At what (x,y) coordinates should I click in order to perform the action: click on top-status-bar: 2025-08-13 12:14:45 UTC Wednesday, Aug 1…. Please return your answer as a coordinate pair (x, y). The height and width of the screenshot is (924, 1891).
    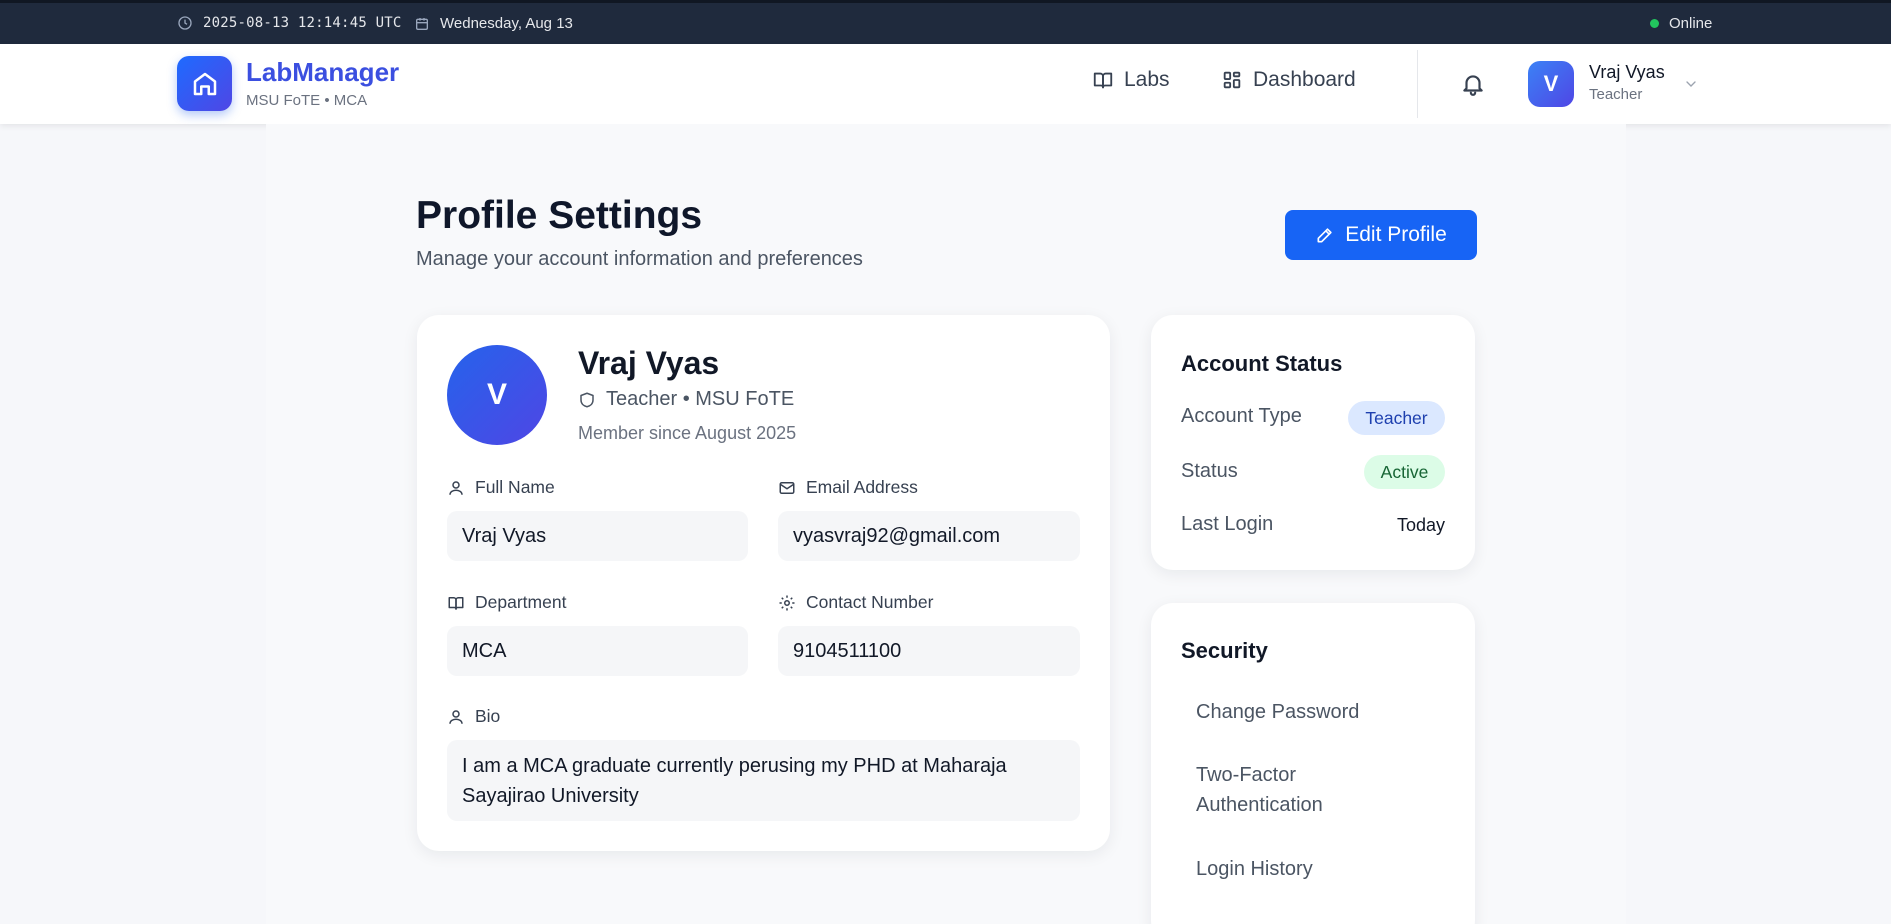
    Looking at the image, I should click on (945, 22).